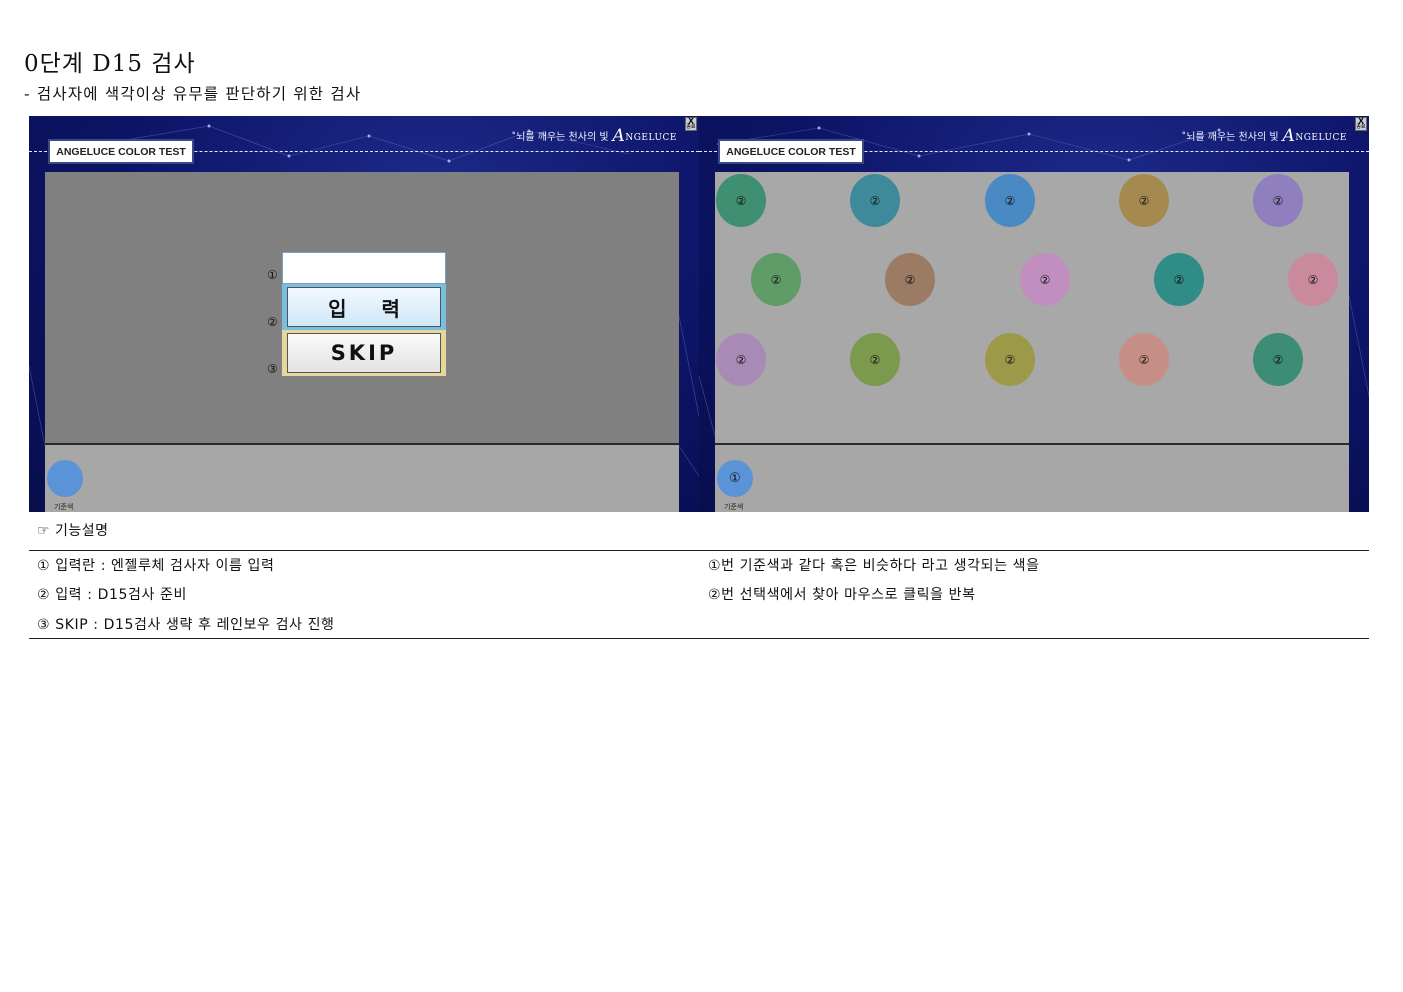  Describe the element at coordinates (112, 595) in the screenshot. I see `desc-left-2: ② 입력 : D15검사 준비` at that location.